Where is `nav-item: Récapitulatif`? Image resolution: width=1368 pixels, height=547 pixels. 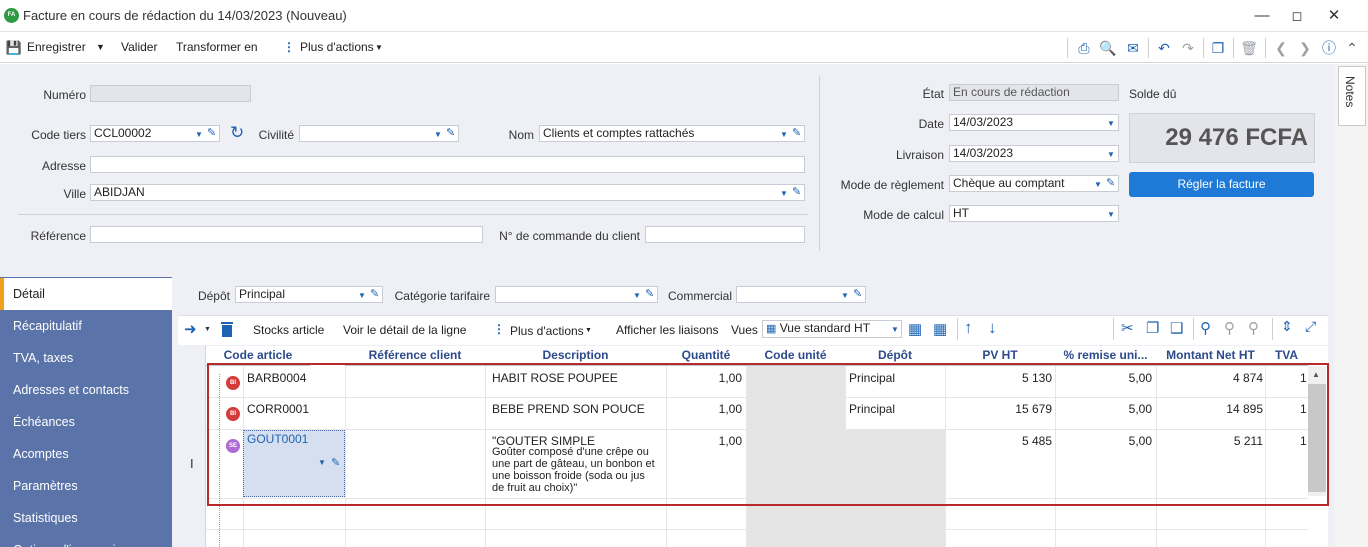 nav-item: Récapitulatif is located at coordinates (86, 326).